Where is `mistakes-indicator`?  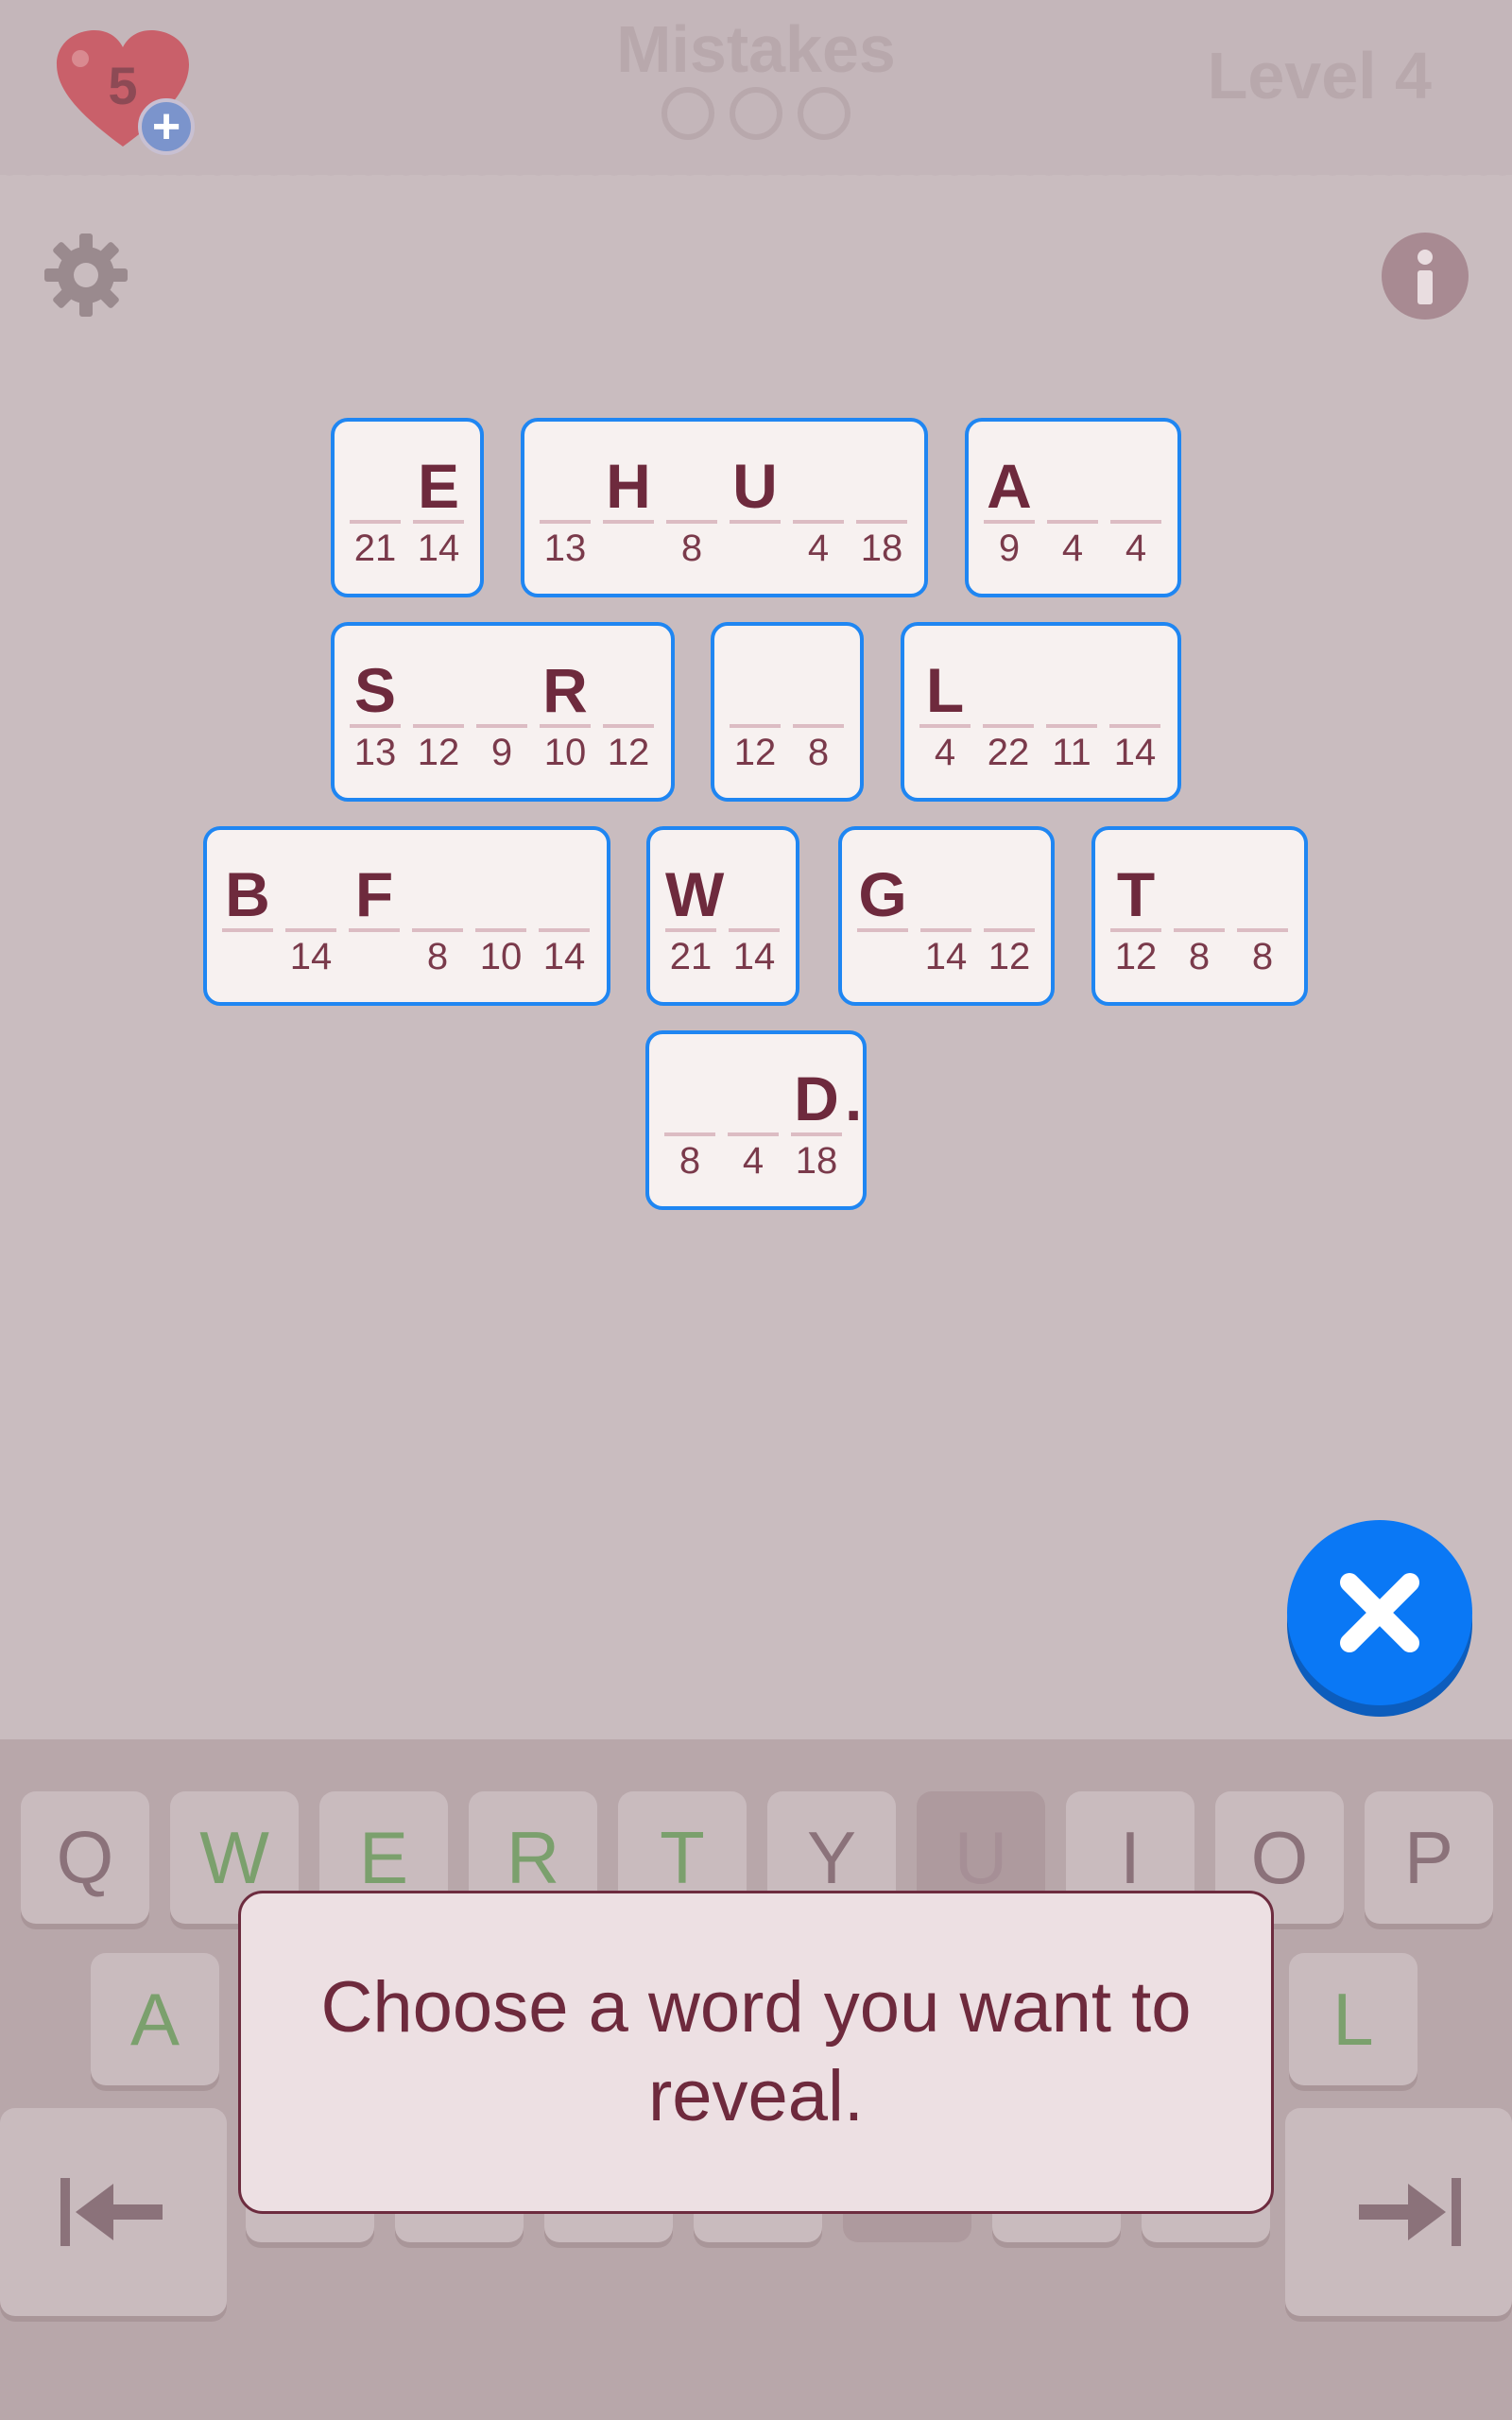 mistakes-indicator is located at coordinates (756, 117).